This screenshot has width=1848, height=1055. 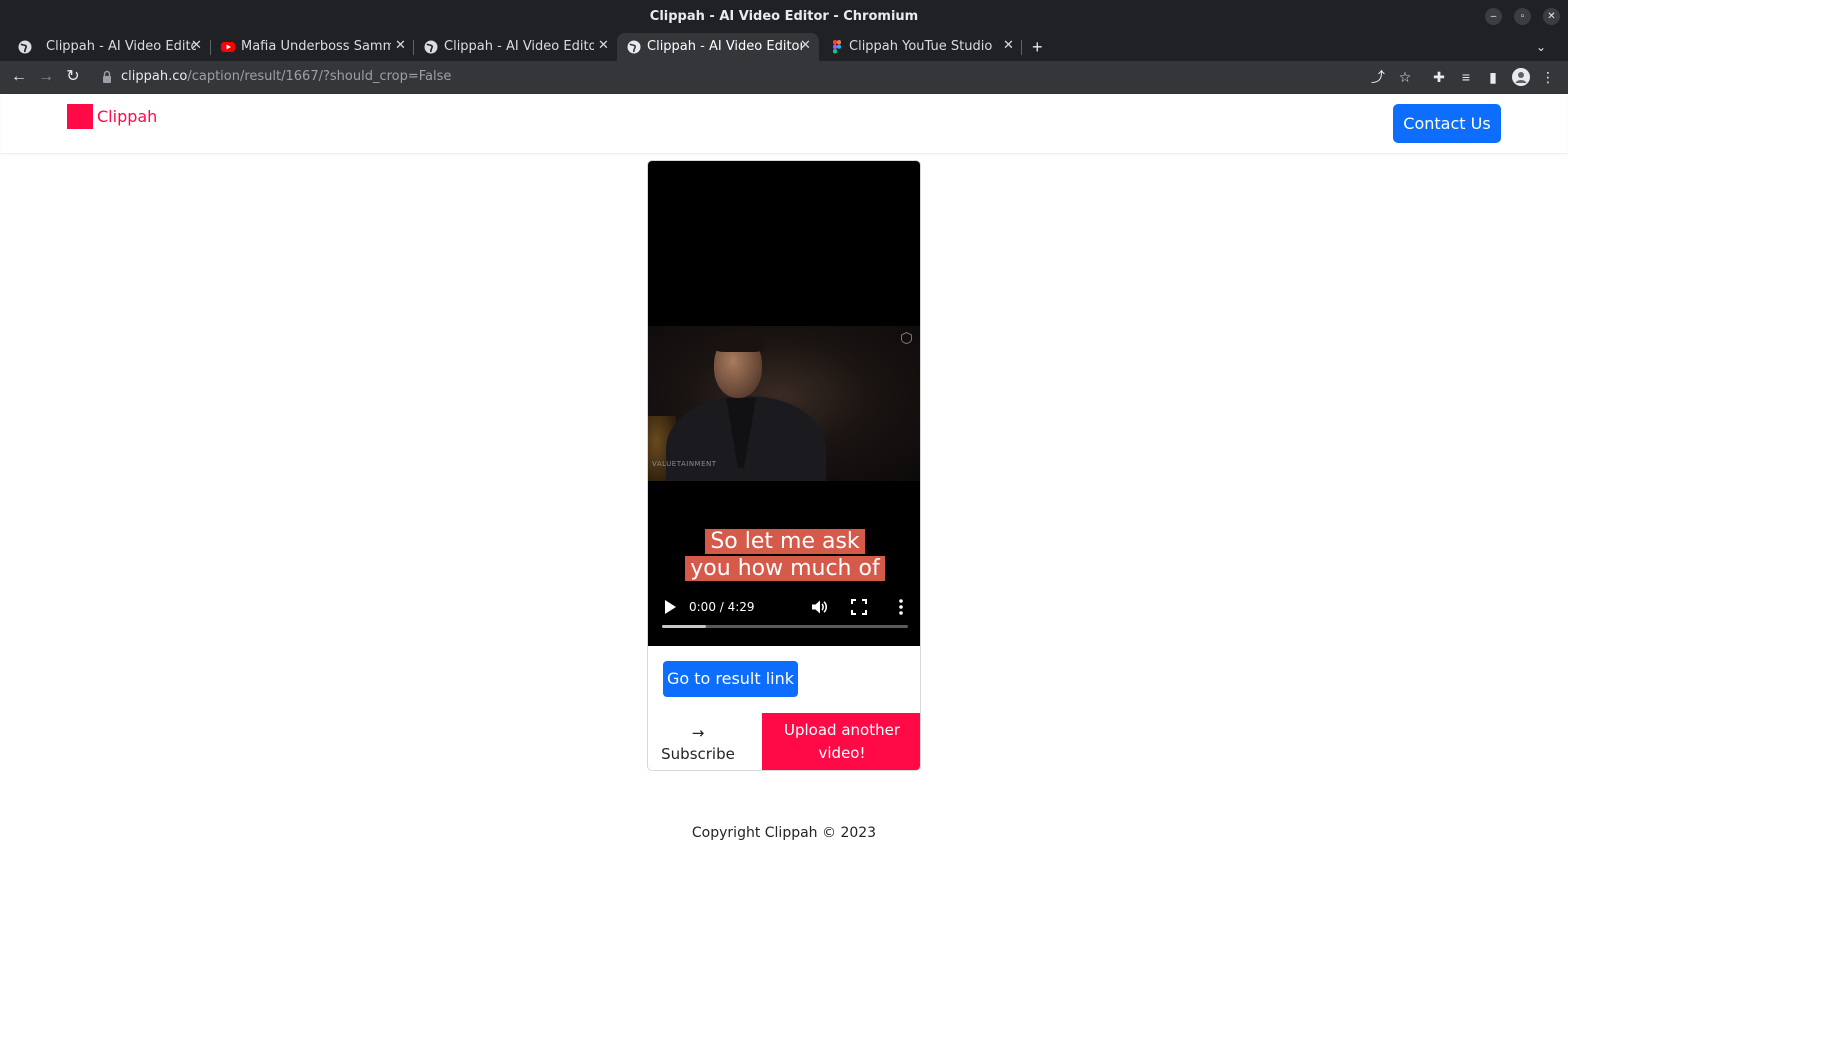 What do you see at coordinates (1447, 123) in the screenshot?
I see `contact-us-button: Contact Us` at bounding box center [1447, 123].